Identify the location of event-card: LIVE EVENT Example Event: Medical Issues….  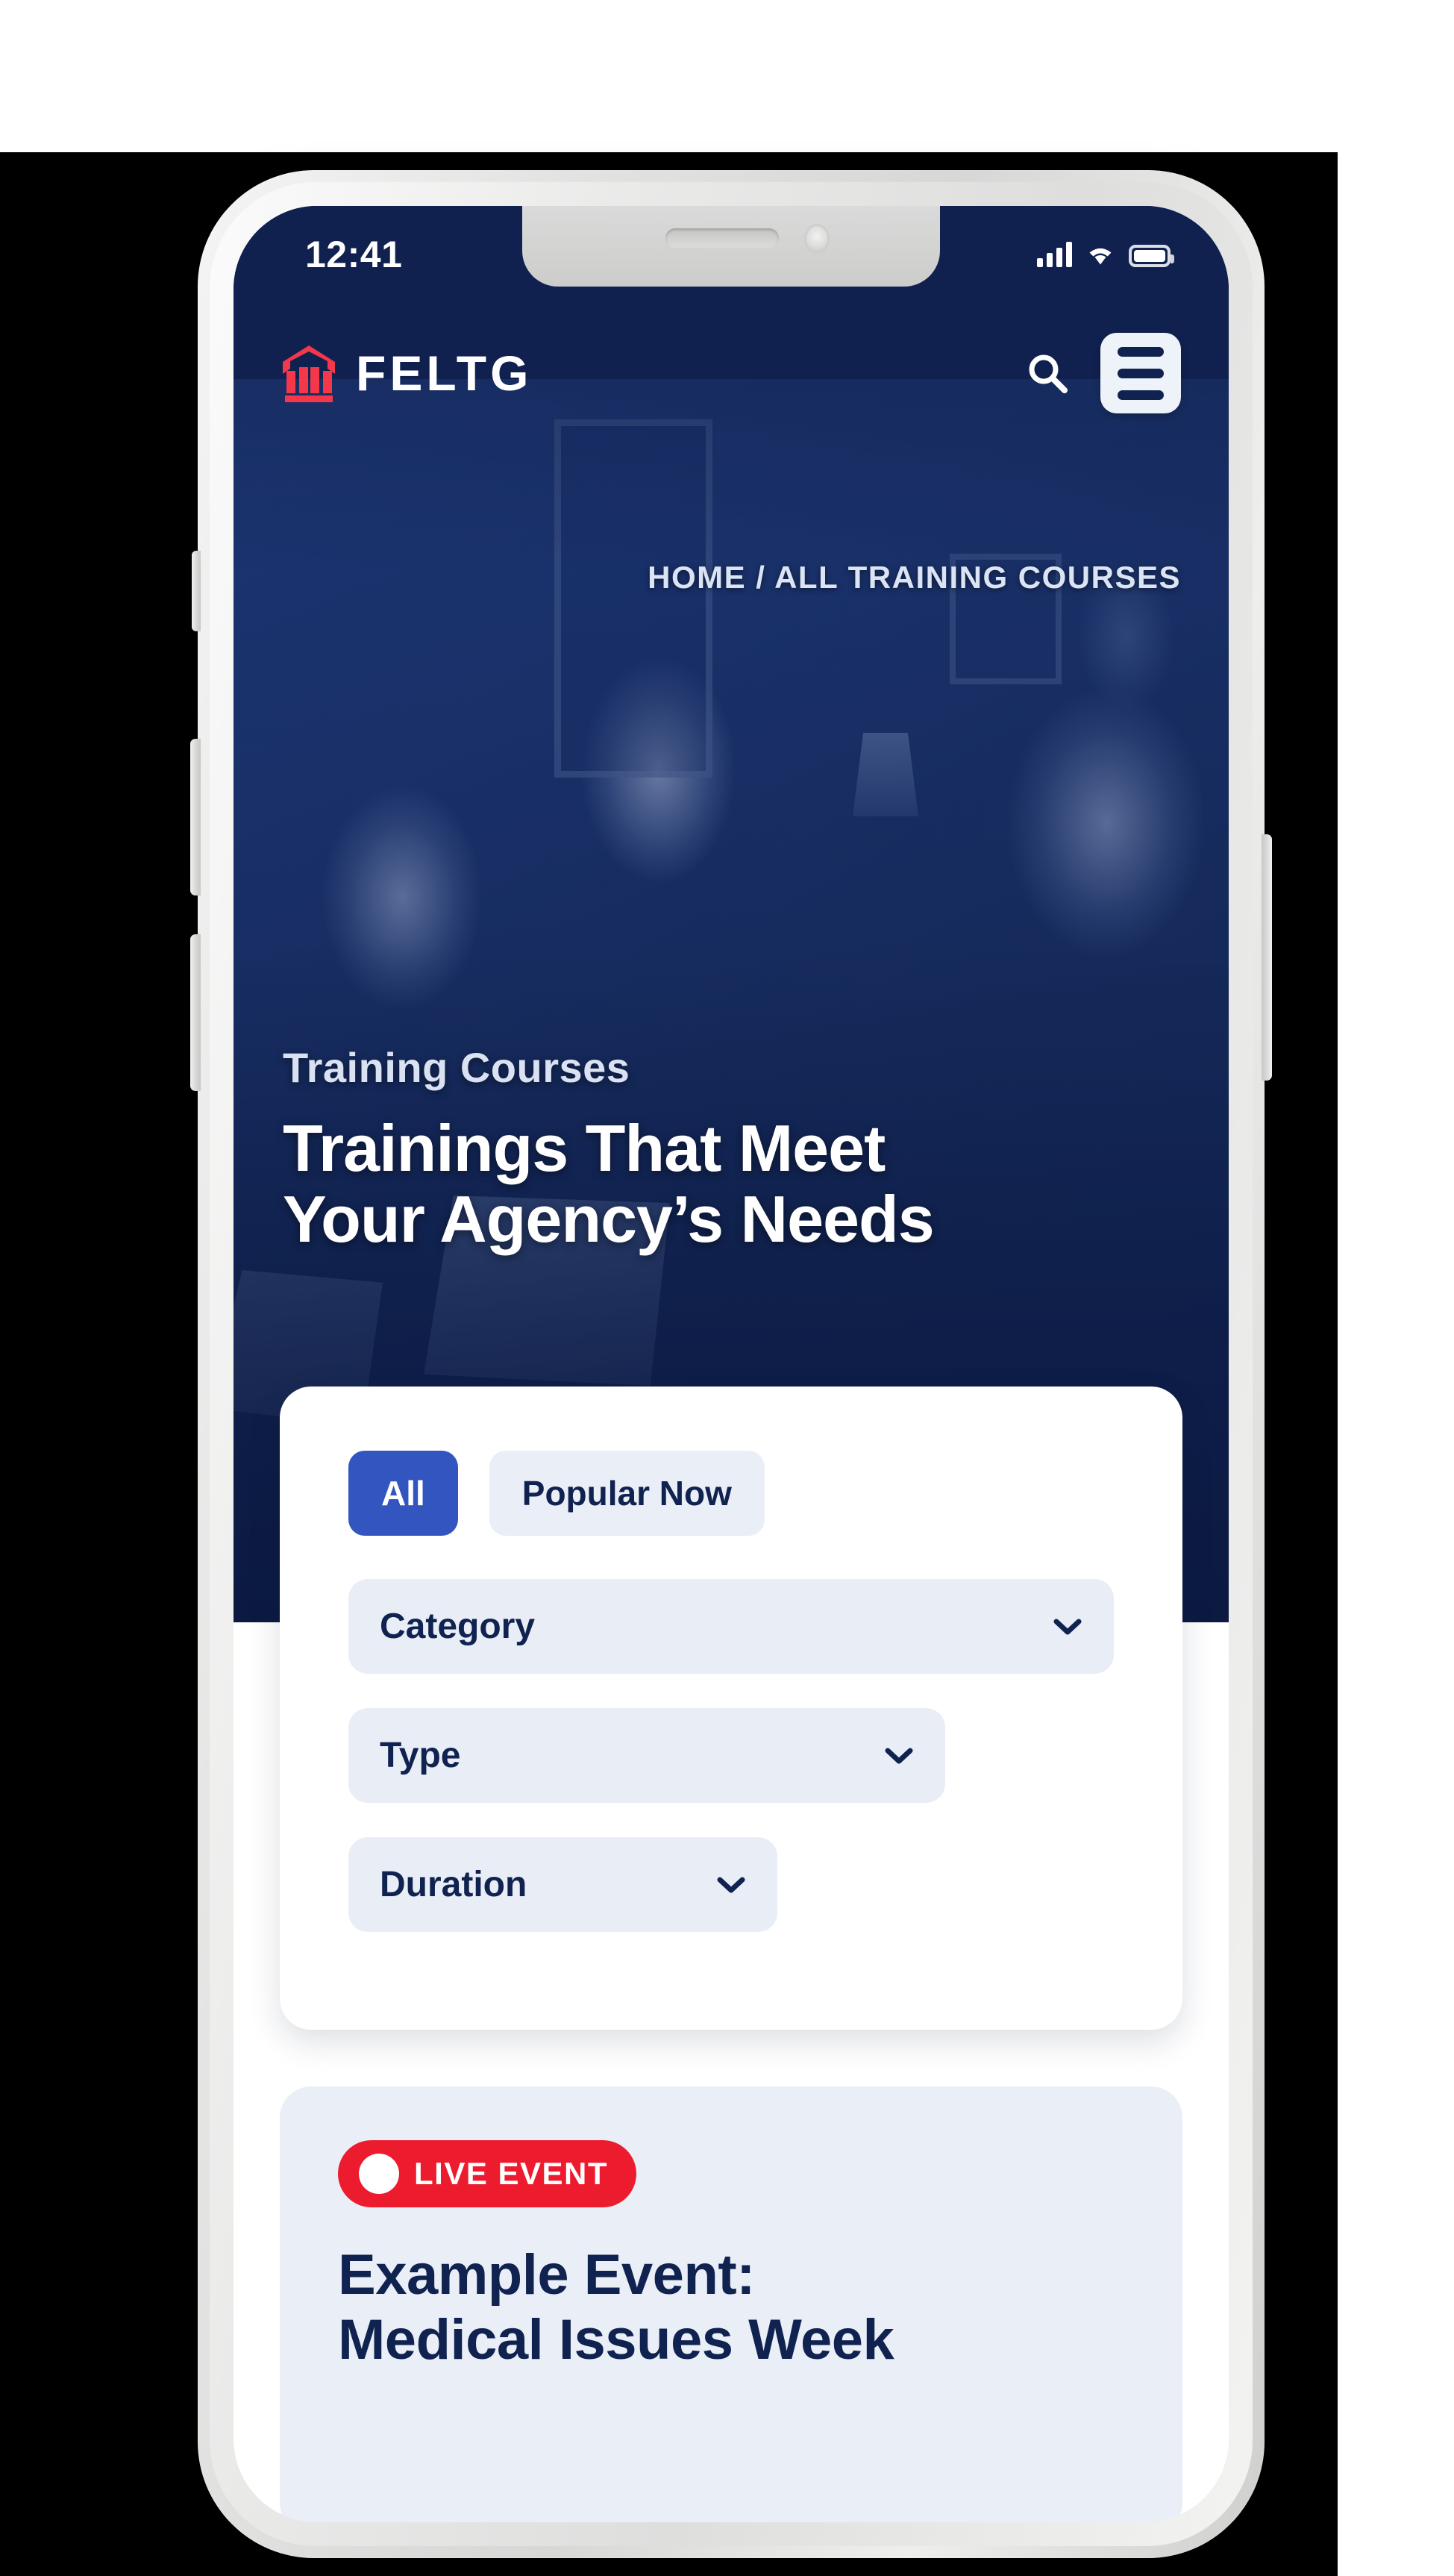
(731, 2304).